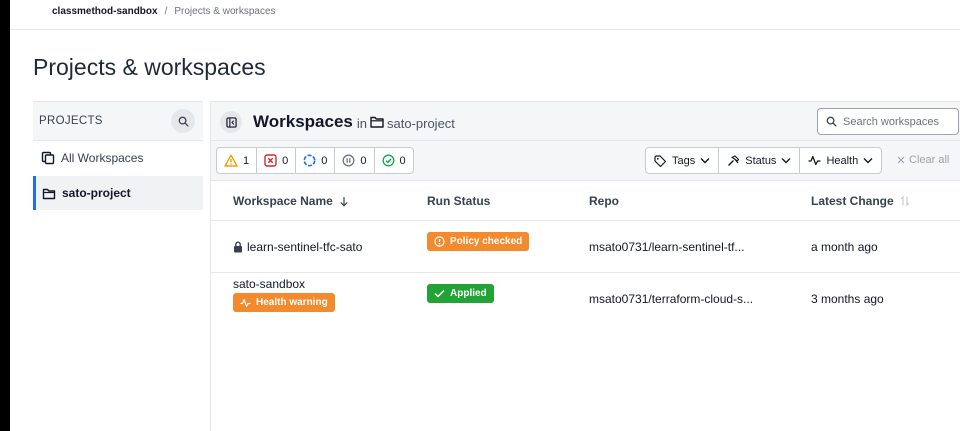 This screenshot has height=431, width=960. I want to click on page-title: Projects & workspaces, so click(149, 67).